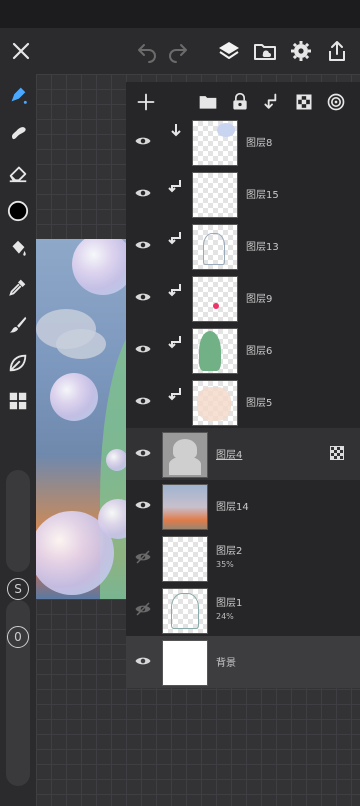 The image size is (360, 806). I want to click on layer-row: 图层5, so click(243, 402).